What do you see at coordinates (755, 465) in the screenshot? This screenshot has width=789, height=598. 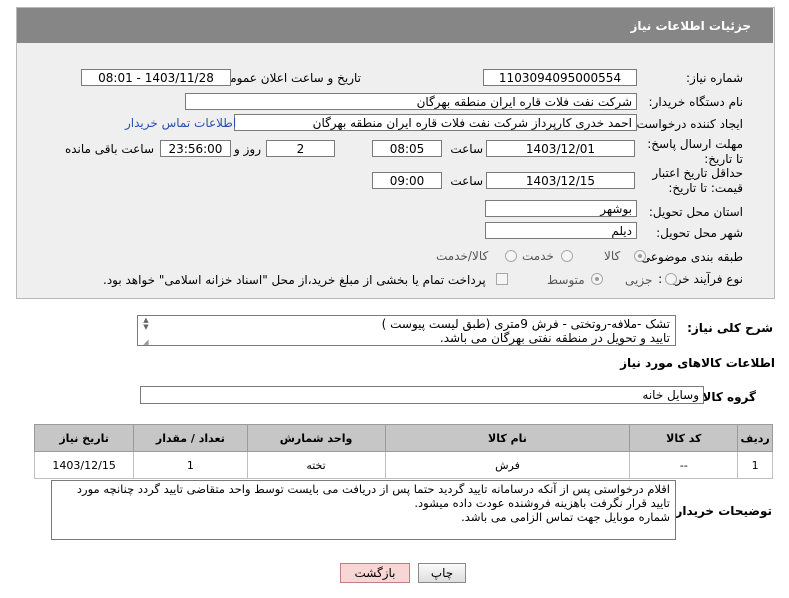 I see `cell-row: 1` at bounding box center [755, 465].